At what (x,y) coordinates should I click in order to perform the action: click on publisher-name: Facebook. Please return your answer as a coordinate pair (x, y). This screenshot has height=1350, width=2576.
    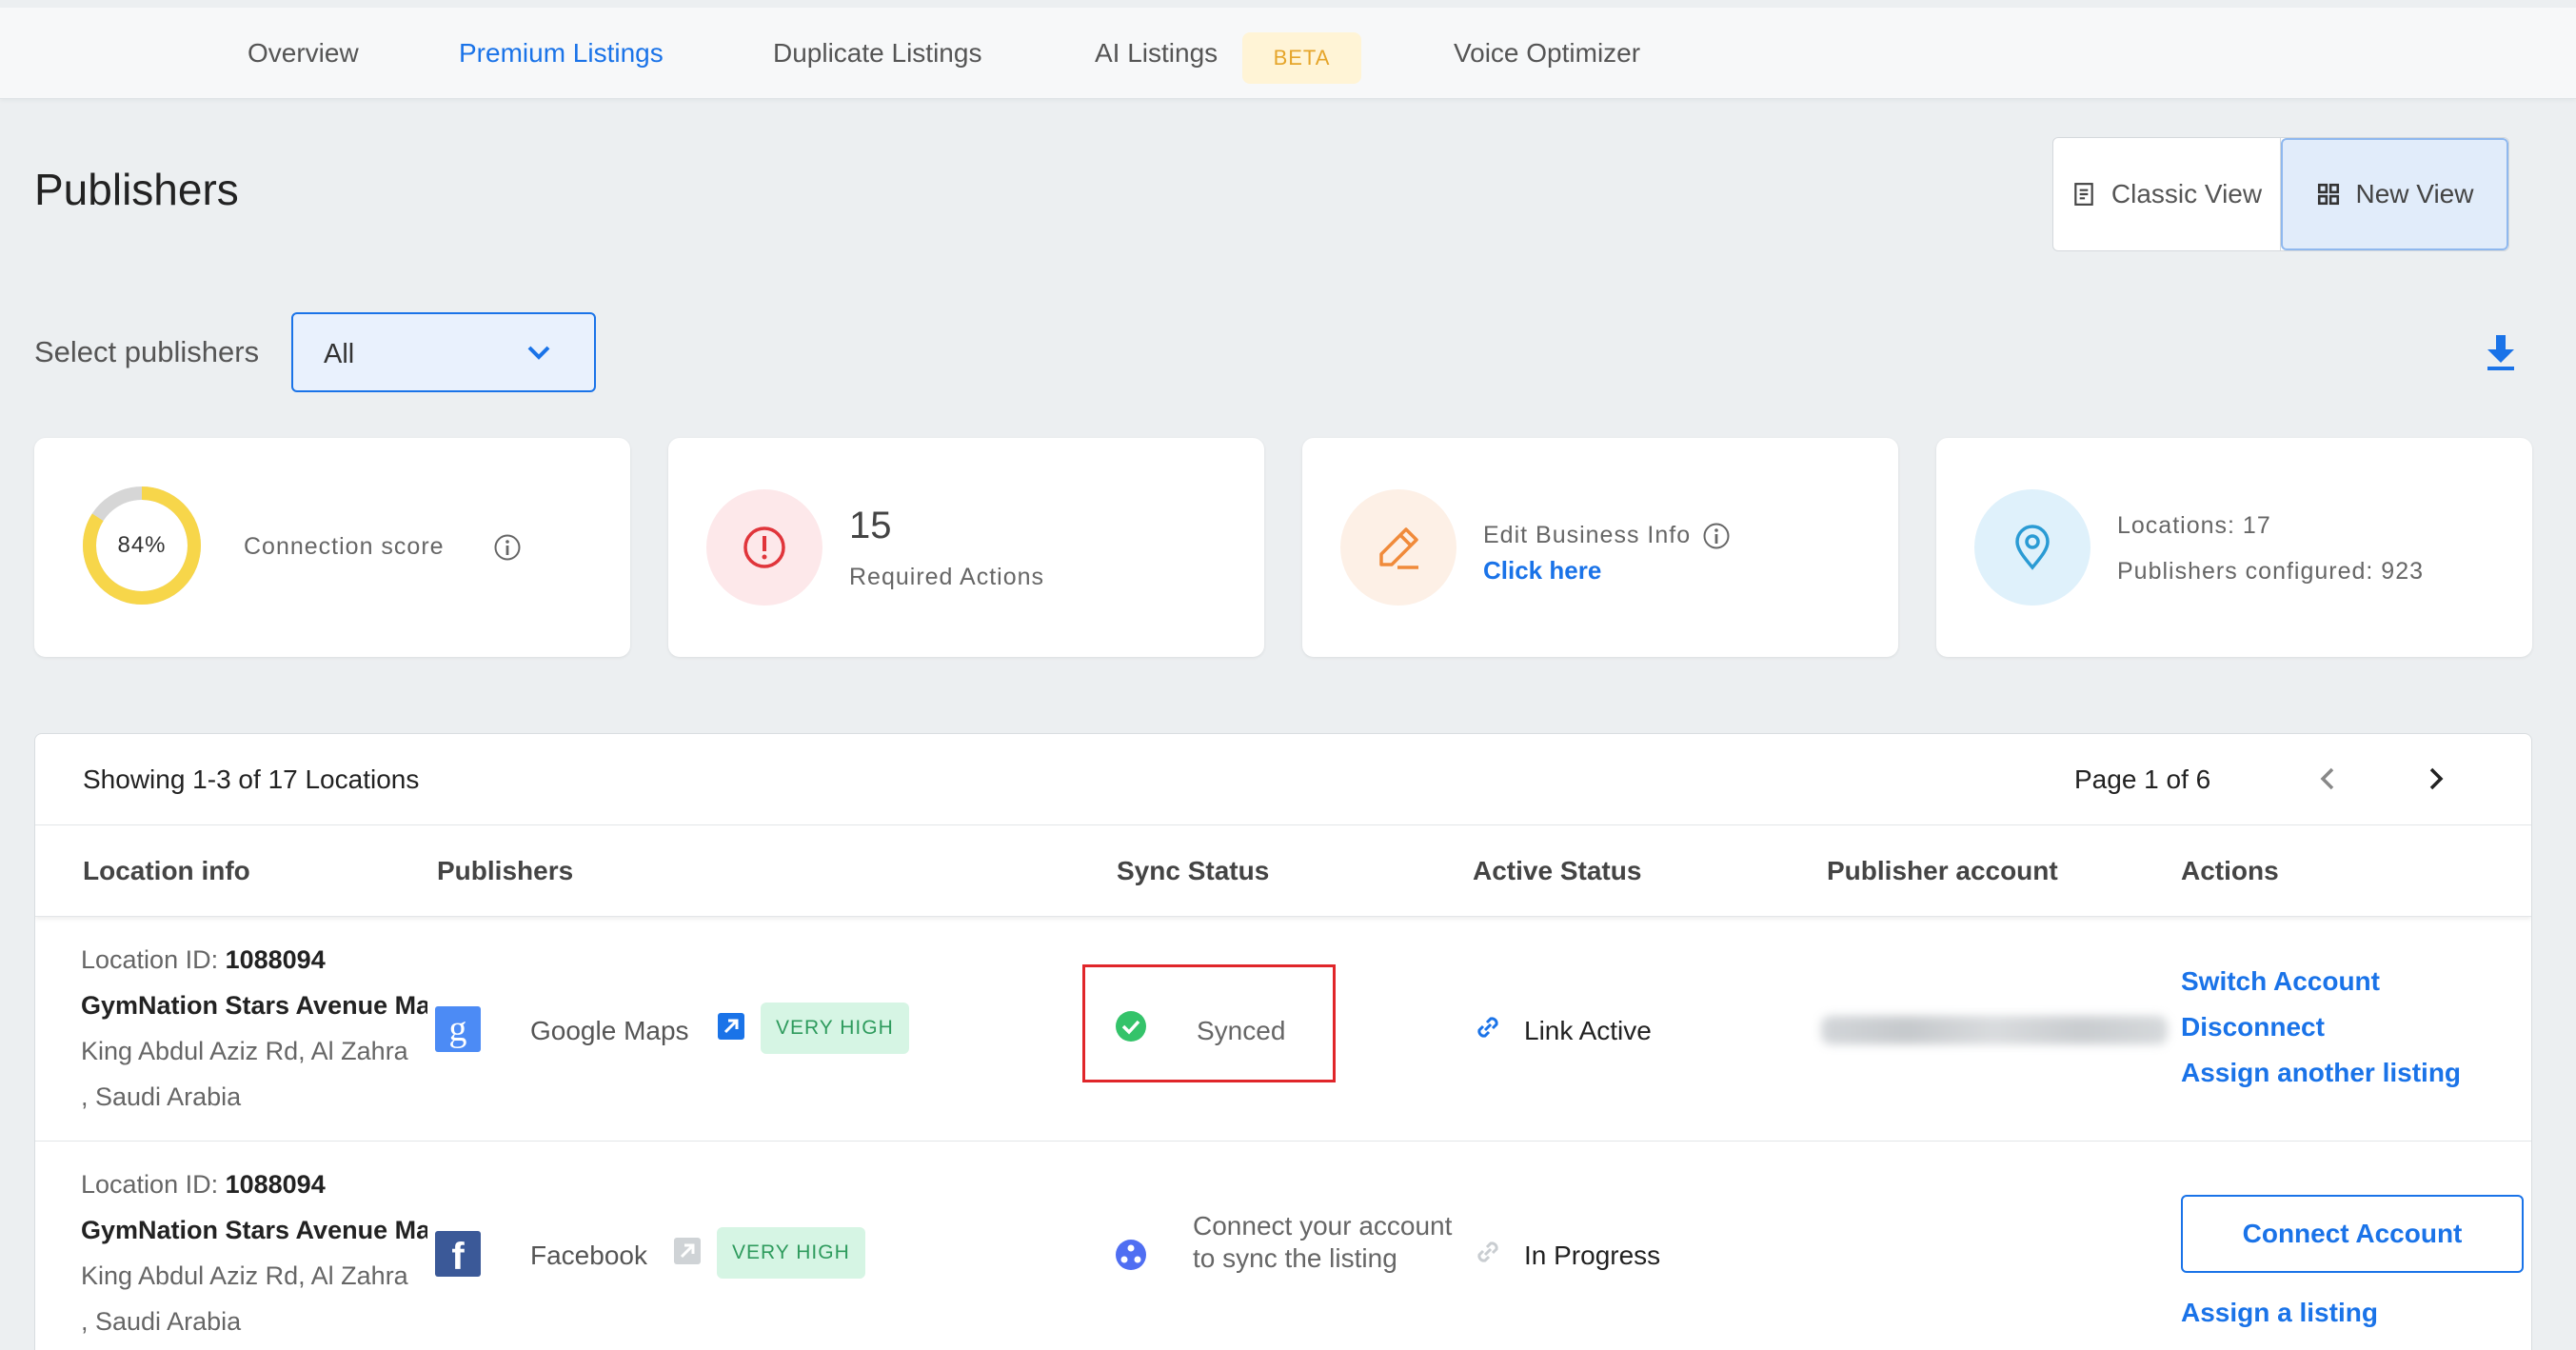
    Looking at the image, I should click on (588, 1255).